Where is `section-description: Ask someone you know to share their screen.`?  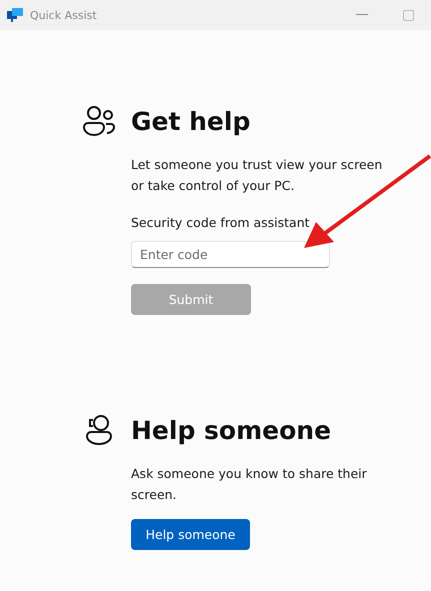
section-description: Ask someone you know to share their screen. is located at coordinates (249, 484).